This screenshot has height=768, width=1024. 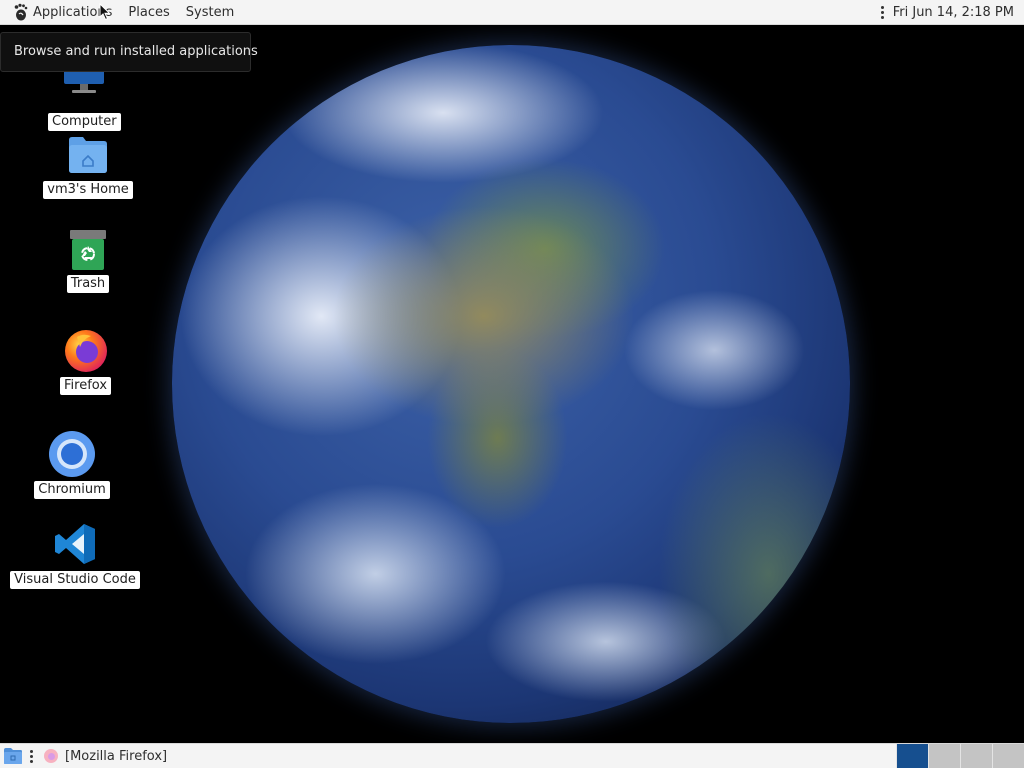 I want to click on desktop-icon-home: vm3's Home, so click(x=88, y=164).